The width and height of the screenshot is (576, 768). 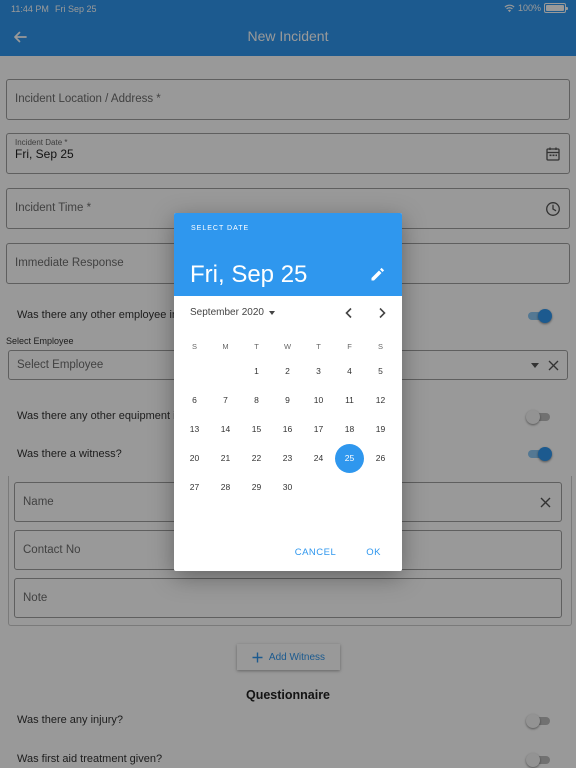 I want to click on week-row: 6 7 8 9 10 11 12, so click(x=288, y=400).